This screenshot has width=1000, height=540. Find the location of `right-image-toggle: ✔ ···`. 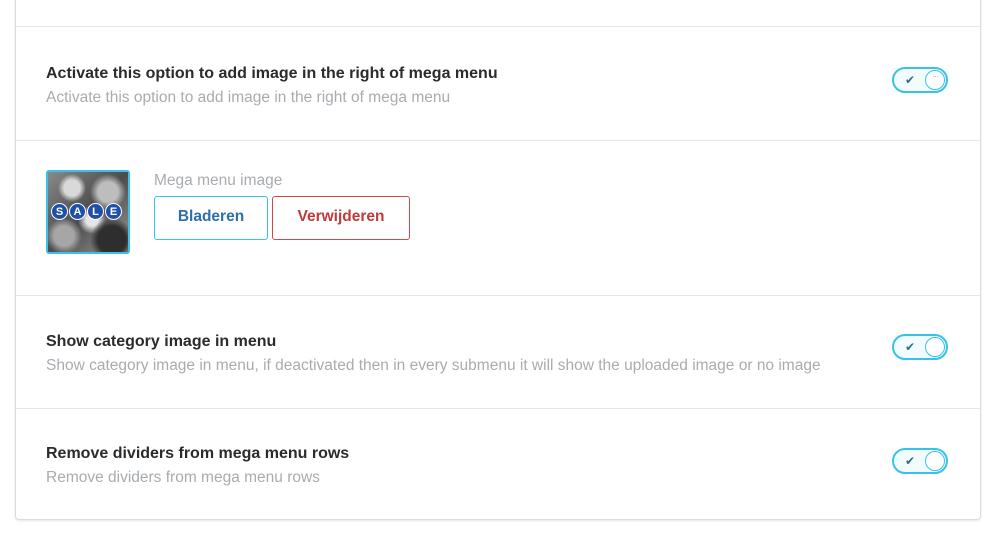

right-image-toggle: ✔ ··· is located at coordinates (920, 80).